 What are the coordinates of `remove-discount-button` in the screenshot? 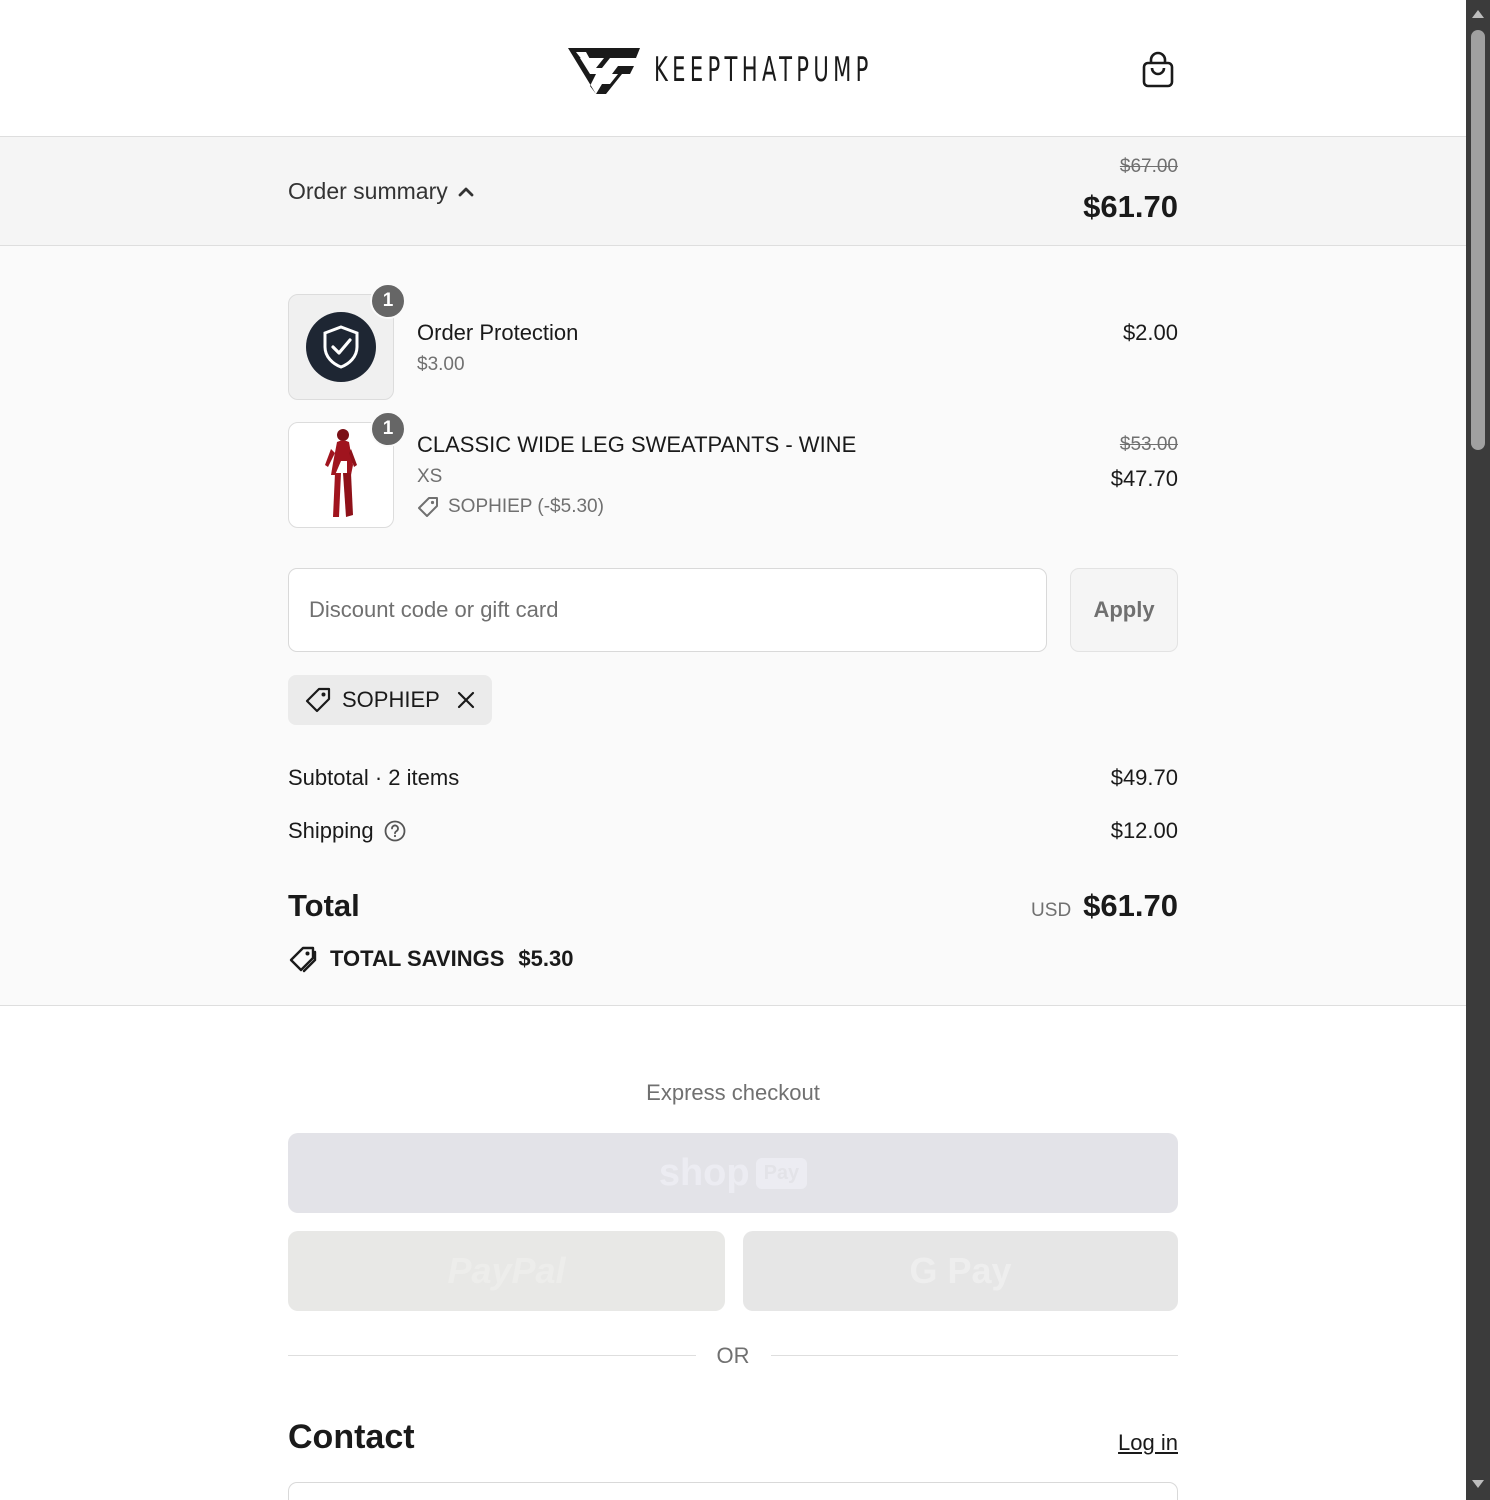 It's located at (466, 700).